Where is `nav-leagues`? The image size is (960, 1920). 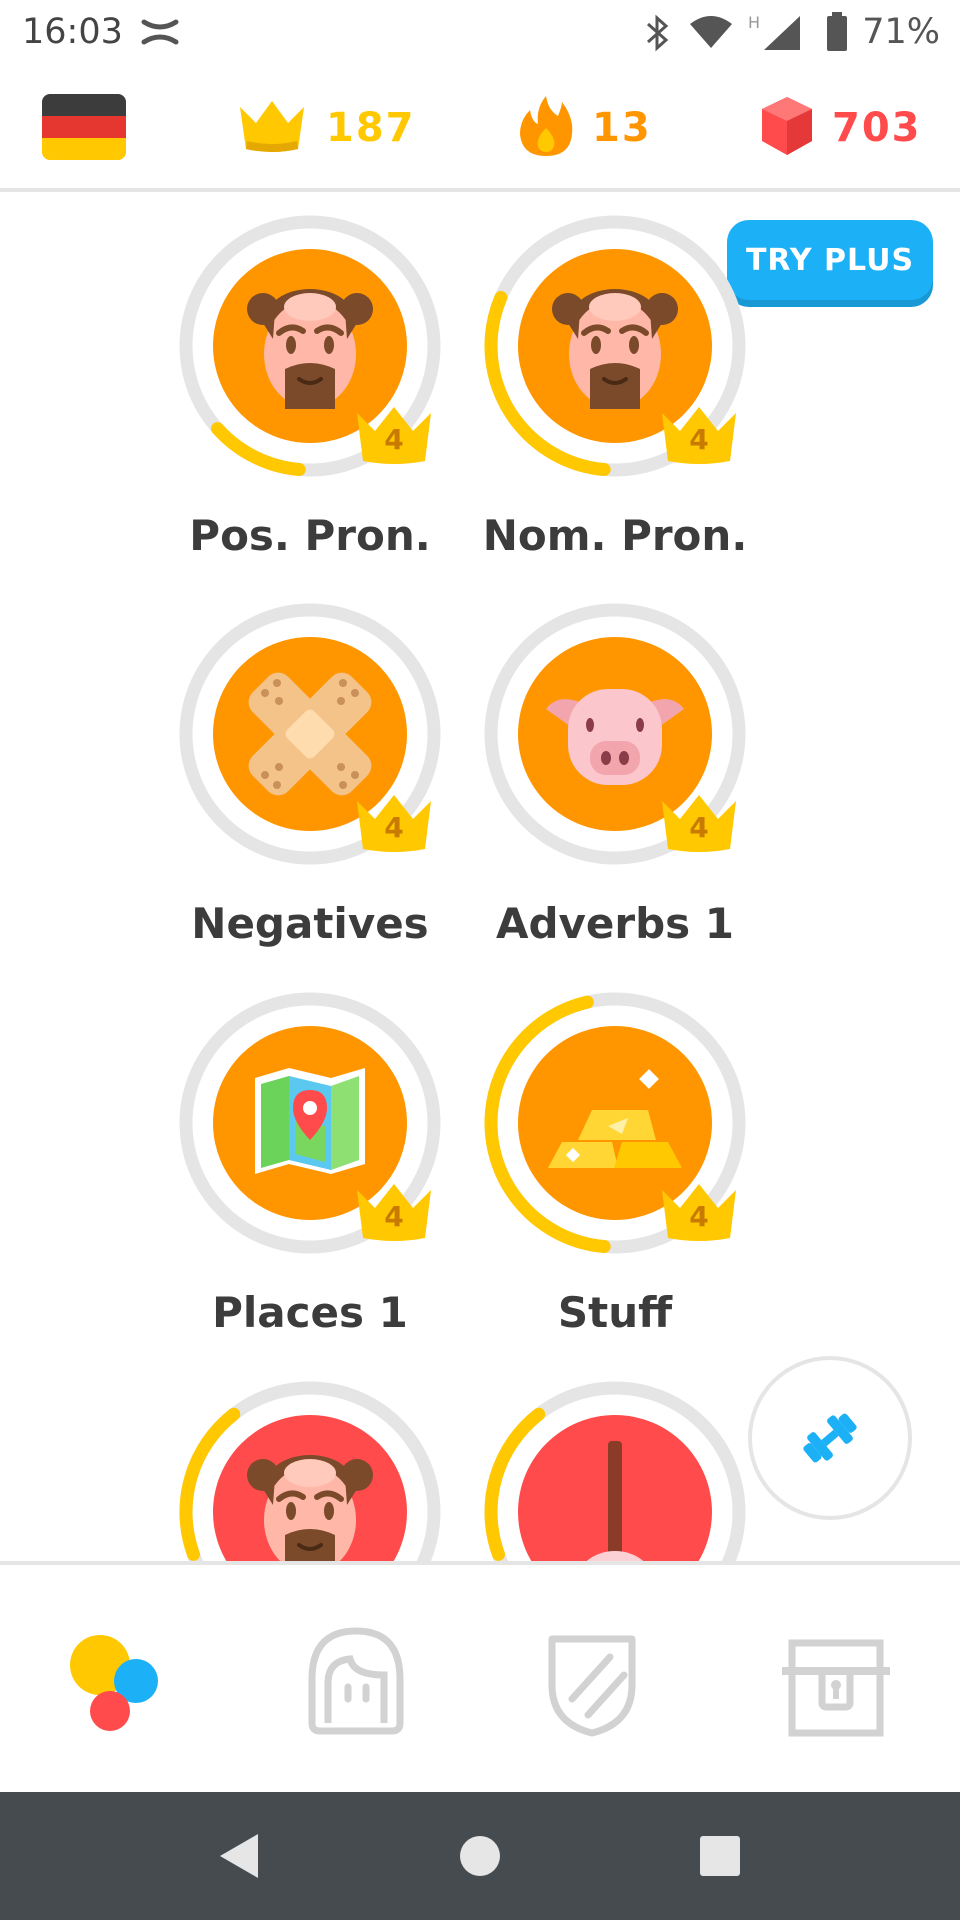 nav-leagues is located at coordinates (592, 1683).